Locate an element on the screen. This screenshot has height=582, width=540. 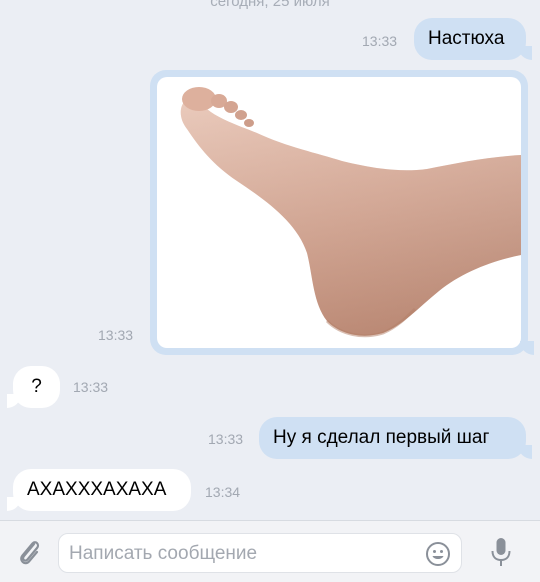
incoming-message: ? is located at coordinates (33, 387).